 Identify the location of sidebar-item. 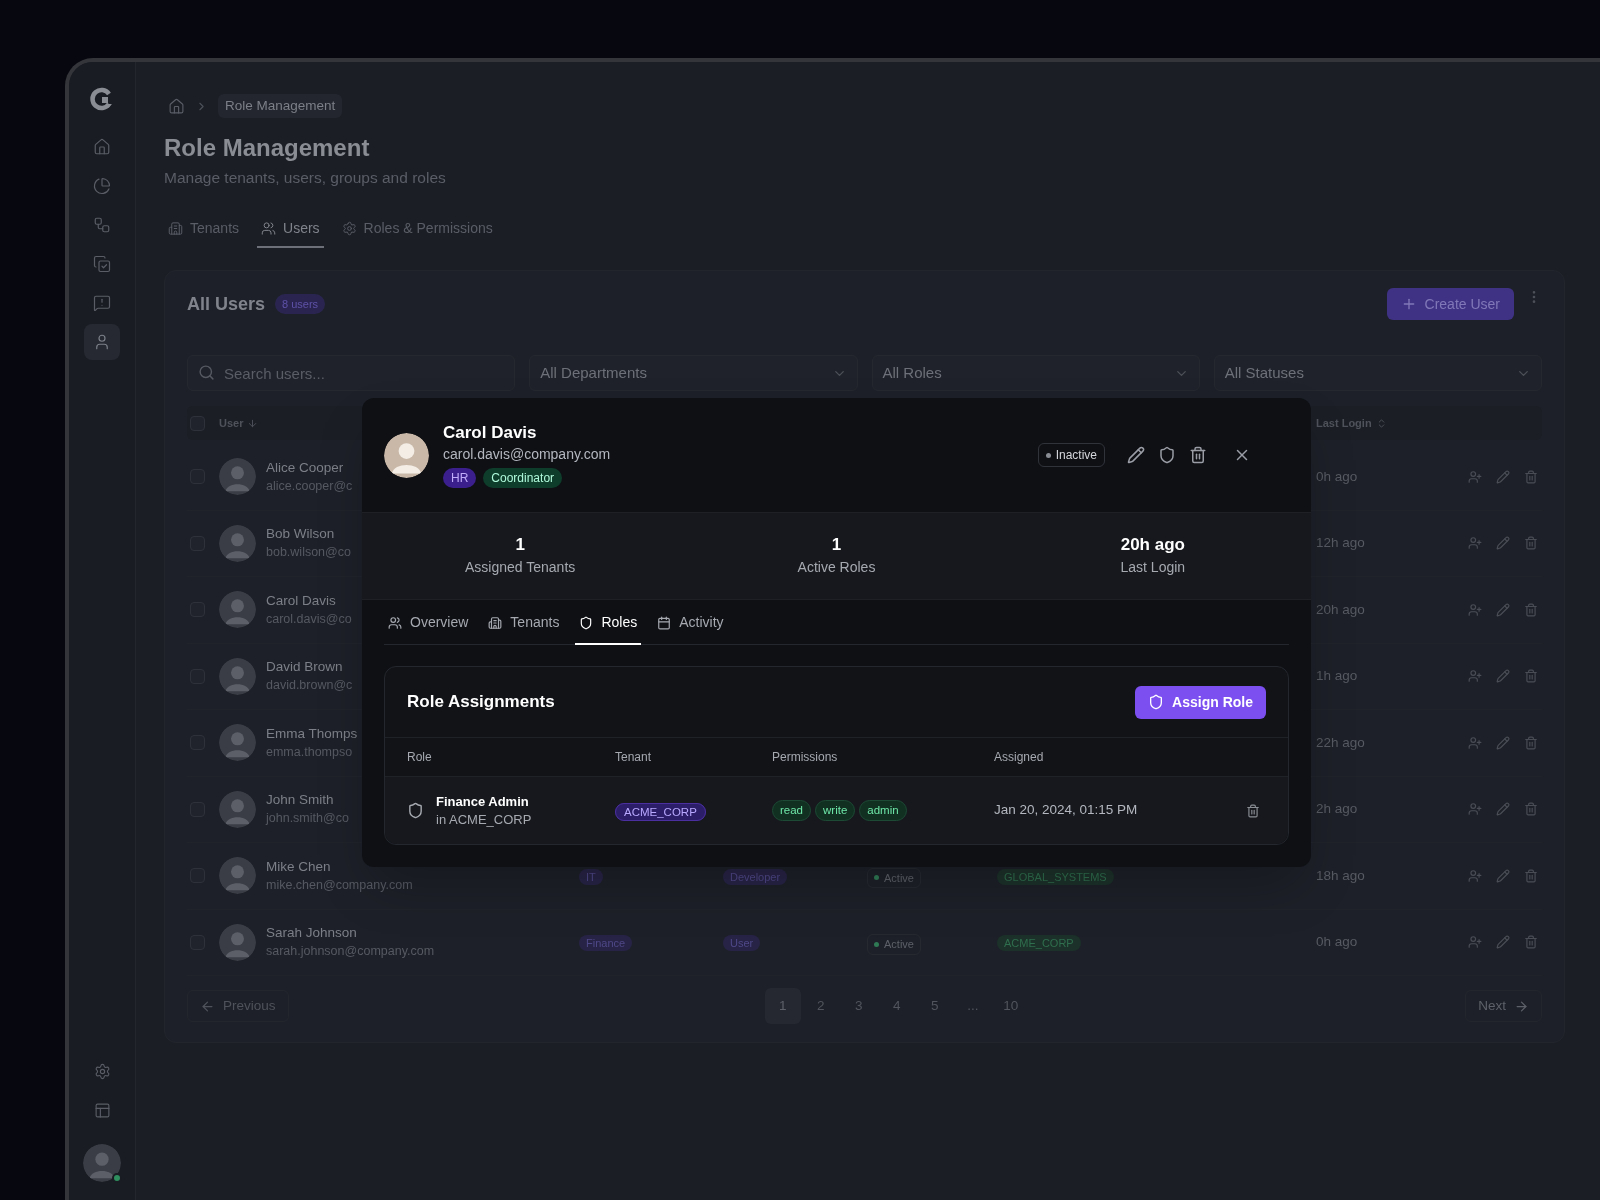
(102, 342).